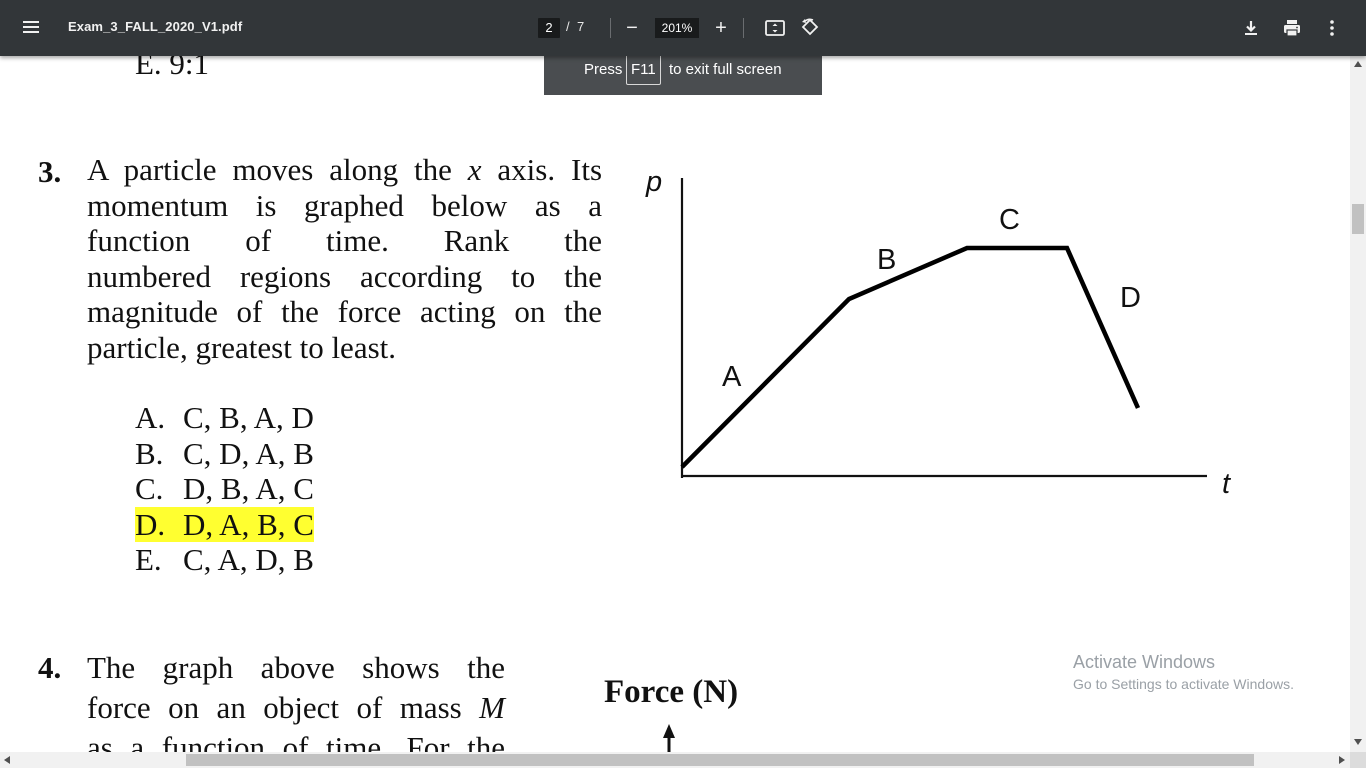 The image size is (1366, 768). What do you see at coordinates (1342, 760) in the screenshot?
I see `scroll-right-arrow-icon` at bounding box center [1342, 760].